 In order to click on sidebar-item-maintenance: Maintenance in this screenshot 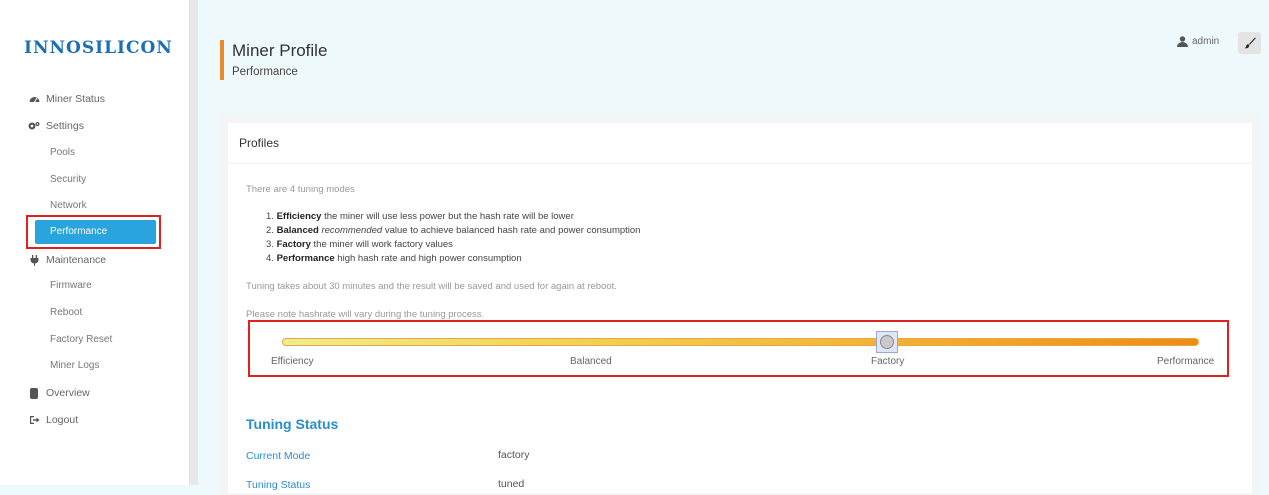, I will do `click(67, 260)`.